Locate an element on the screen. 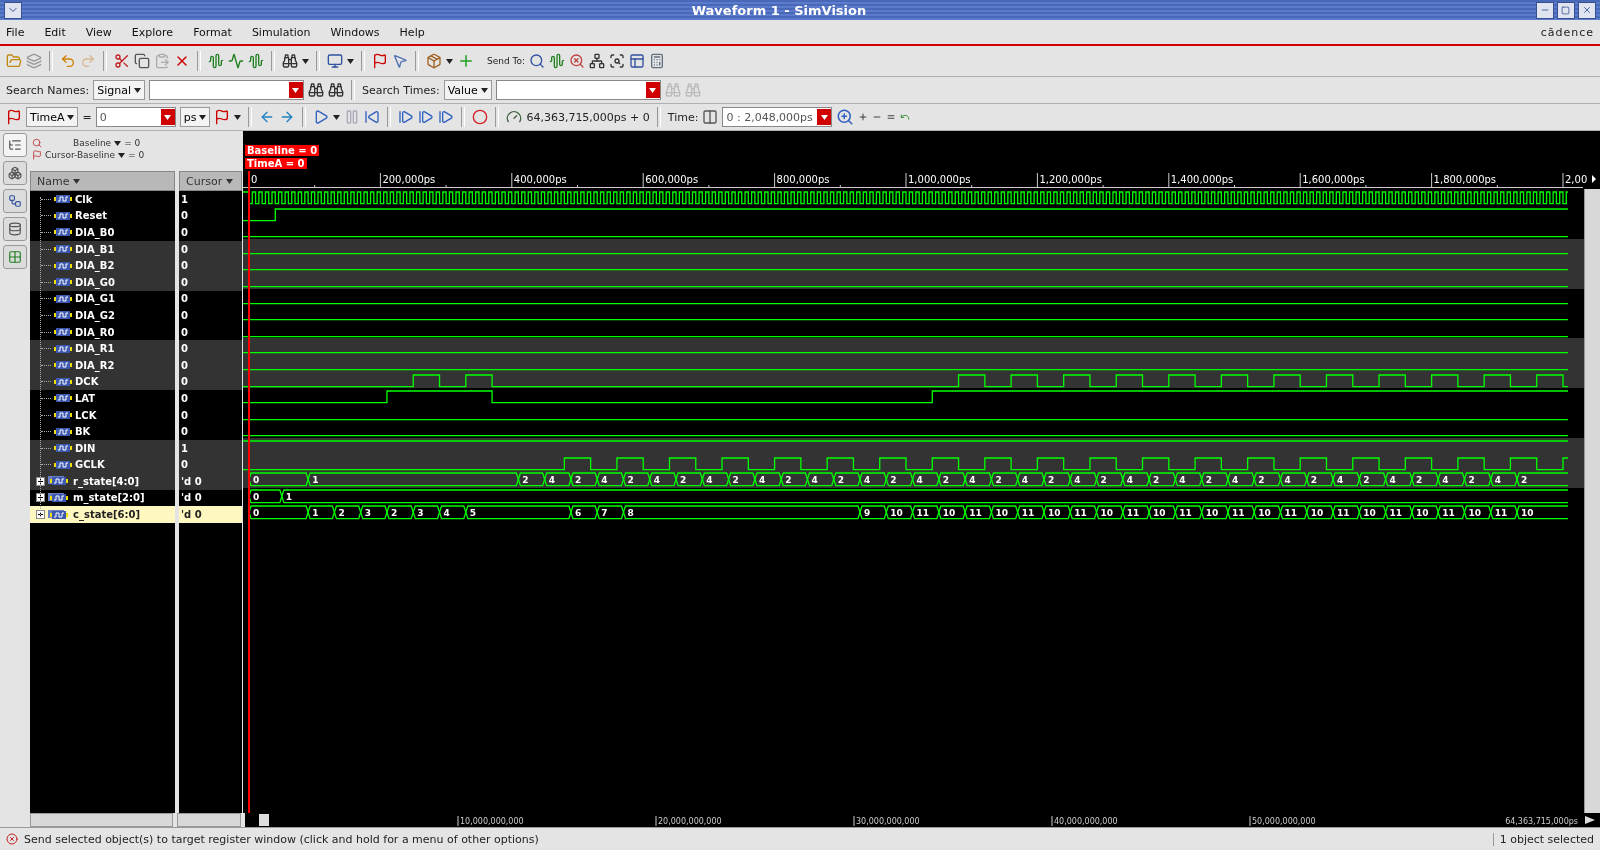  menu-item: Format is located at coordinates (212, 32).